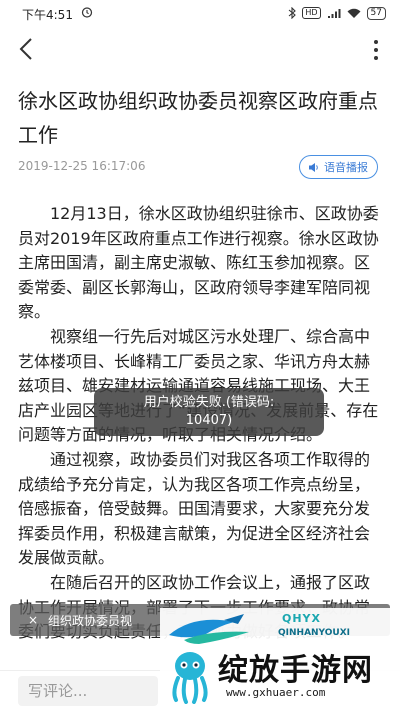 This screenshot has width=400, height=712. I want to click on back-arrow-icon, so click(27, 49).